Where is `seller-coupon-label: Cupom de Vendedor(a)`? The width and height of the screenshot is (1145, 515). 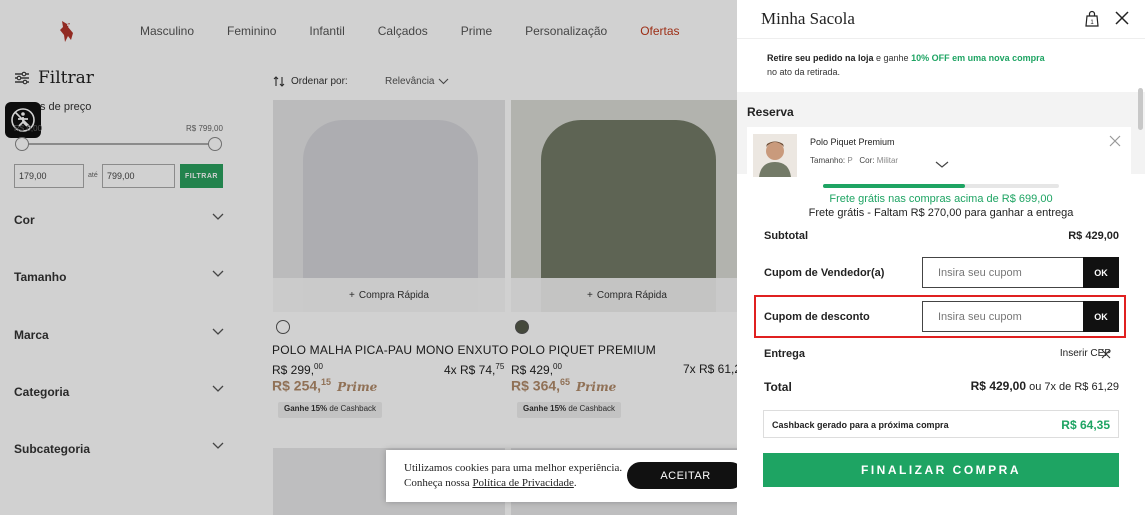 seller-coupon-label: Cupom de Vendedor(a) is located at coordinates (824, 273).